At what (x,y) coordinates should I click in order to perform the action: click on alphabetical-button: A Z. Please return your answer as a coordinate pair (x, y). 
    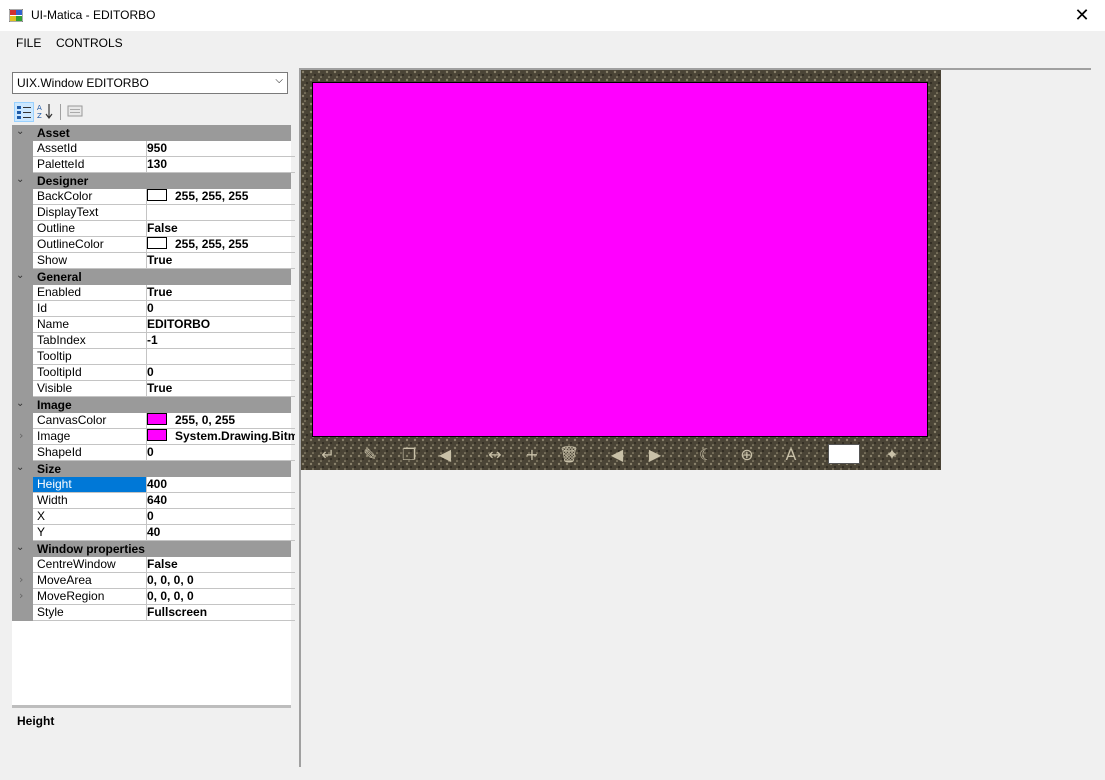
    Looking at the image, I should click on (46, 112).